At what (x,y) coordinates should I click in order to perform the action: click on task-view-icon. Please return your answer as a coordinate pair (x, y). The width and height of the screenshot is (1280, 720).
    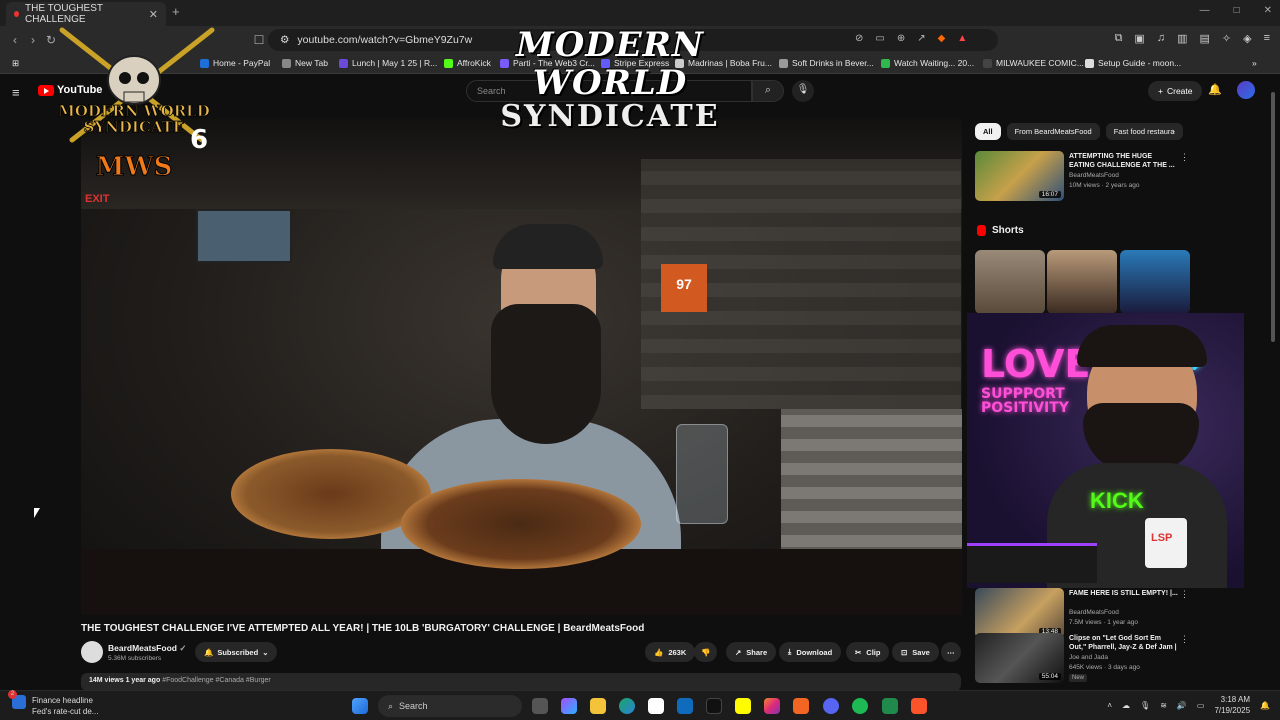
    Looking at the image, I should click on (540, 706).